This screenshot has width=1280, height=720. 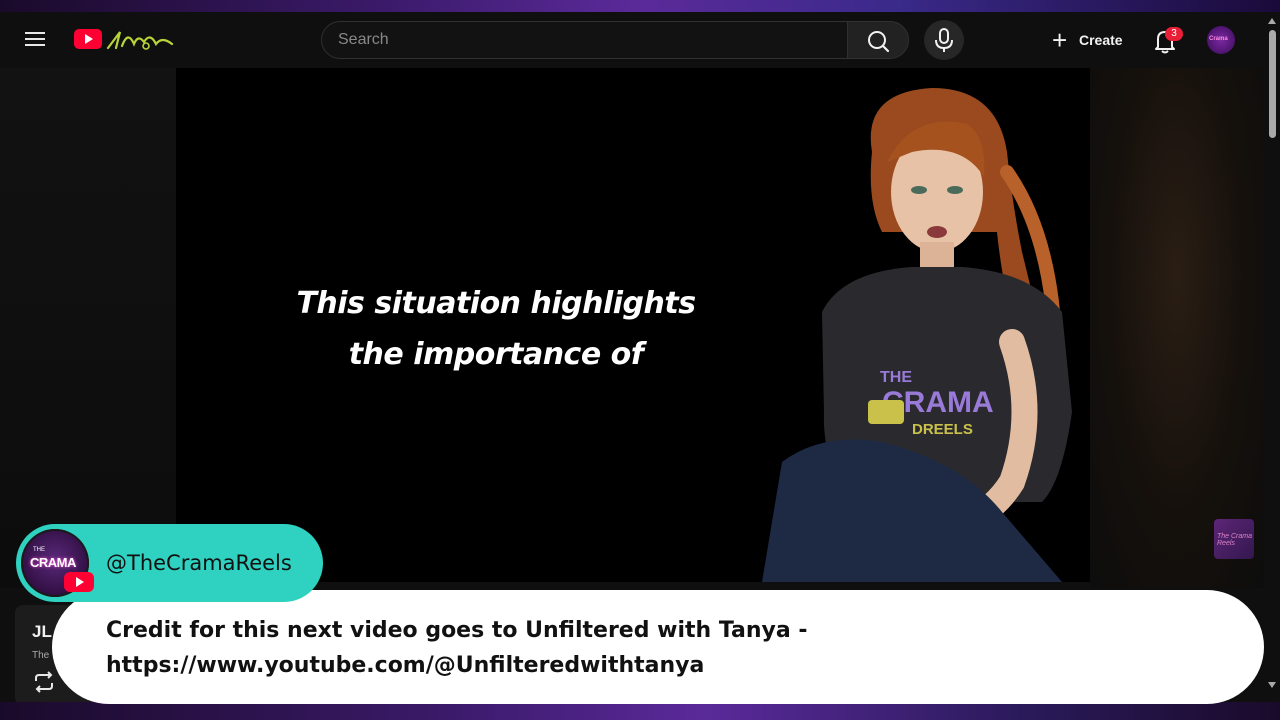 I want to click on search-box, so click(x=600, y=40).